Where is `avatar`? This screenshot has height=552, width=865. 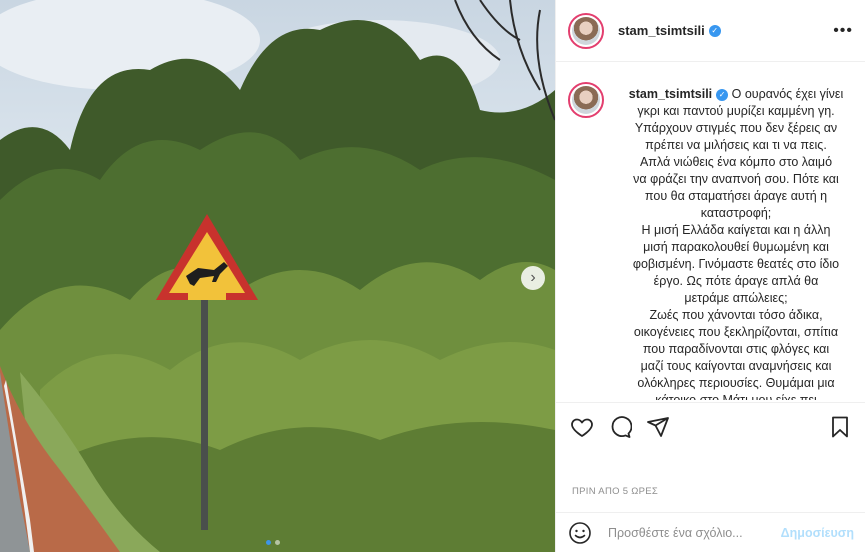 avatar is located at coordinates (586, 30).